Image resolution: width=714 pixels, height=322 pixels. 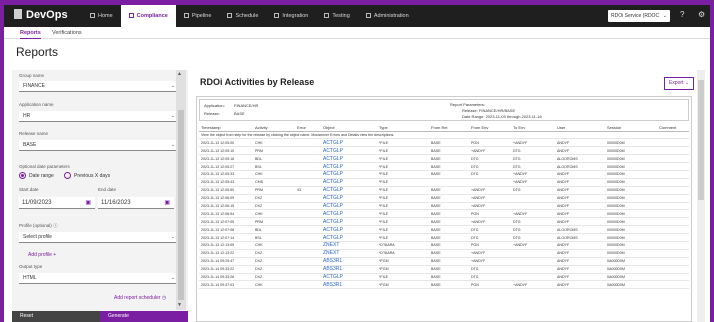 What do you see at coordinates (201, 16) in the screenshot?
I see `nav-label: Pipeline` at bounding box center [201, 16].